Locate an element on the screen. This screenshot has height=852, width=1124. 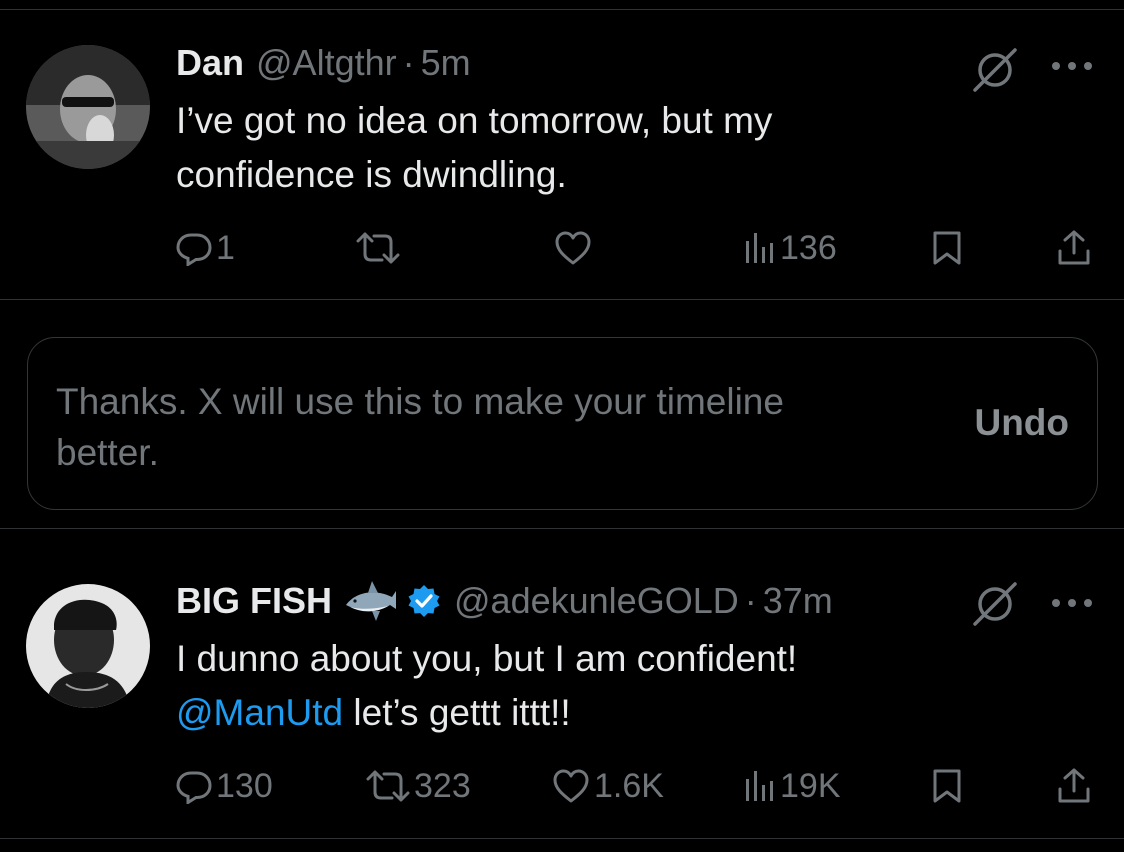
repost-button is located at coordinates (378, 248).